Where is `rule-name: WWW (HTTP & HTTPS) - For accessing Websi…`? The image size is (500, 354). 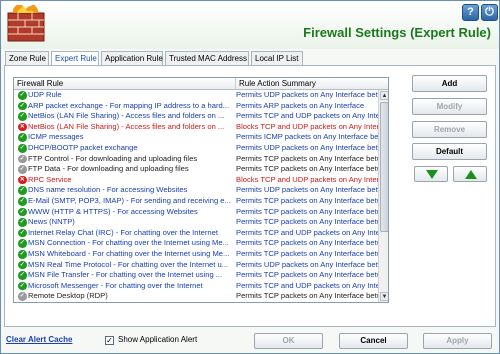
rule-name: WWW (HTTP & HTTPS) - For accessing Websi… is located at coordinates (113, 211).